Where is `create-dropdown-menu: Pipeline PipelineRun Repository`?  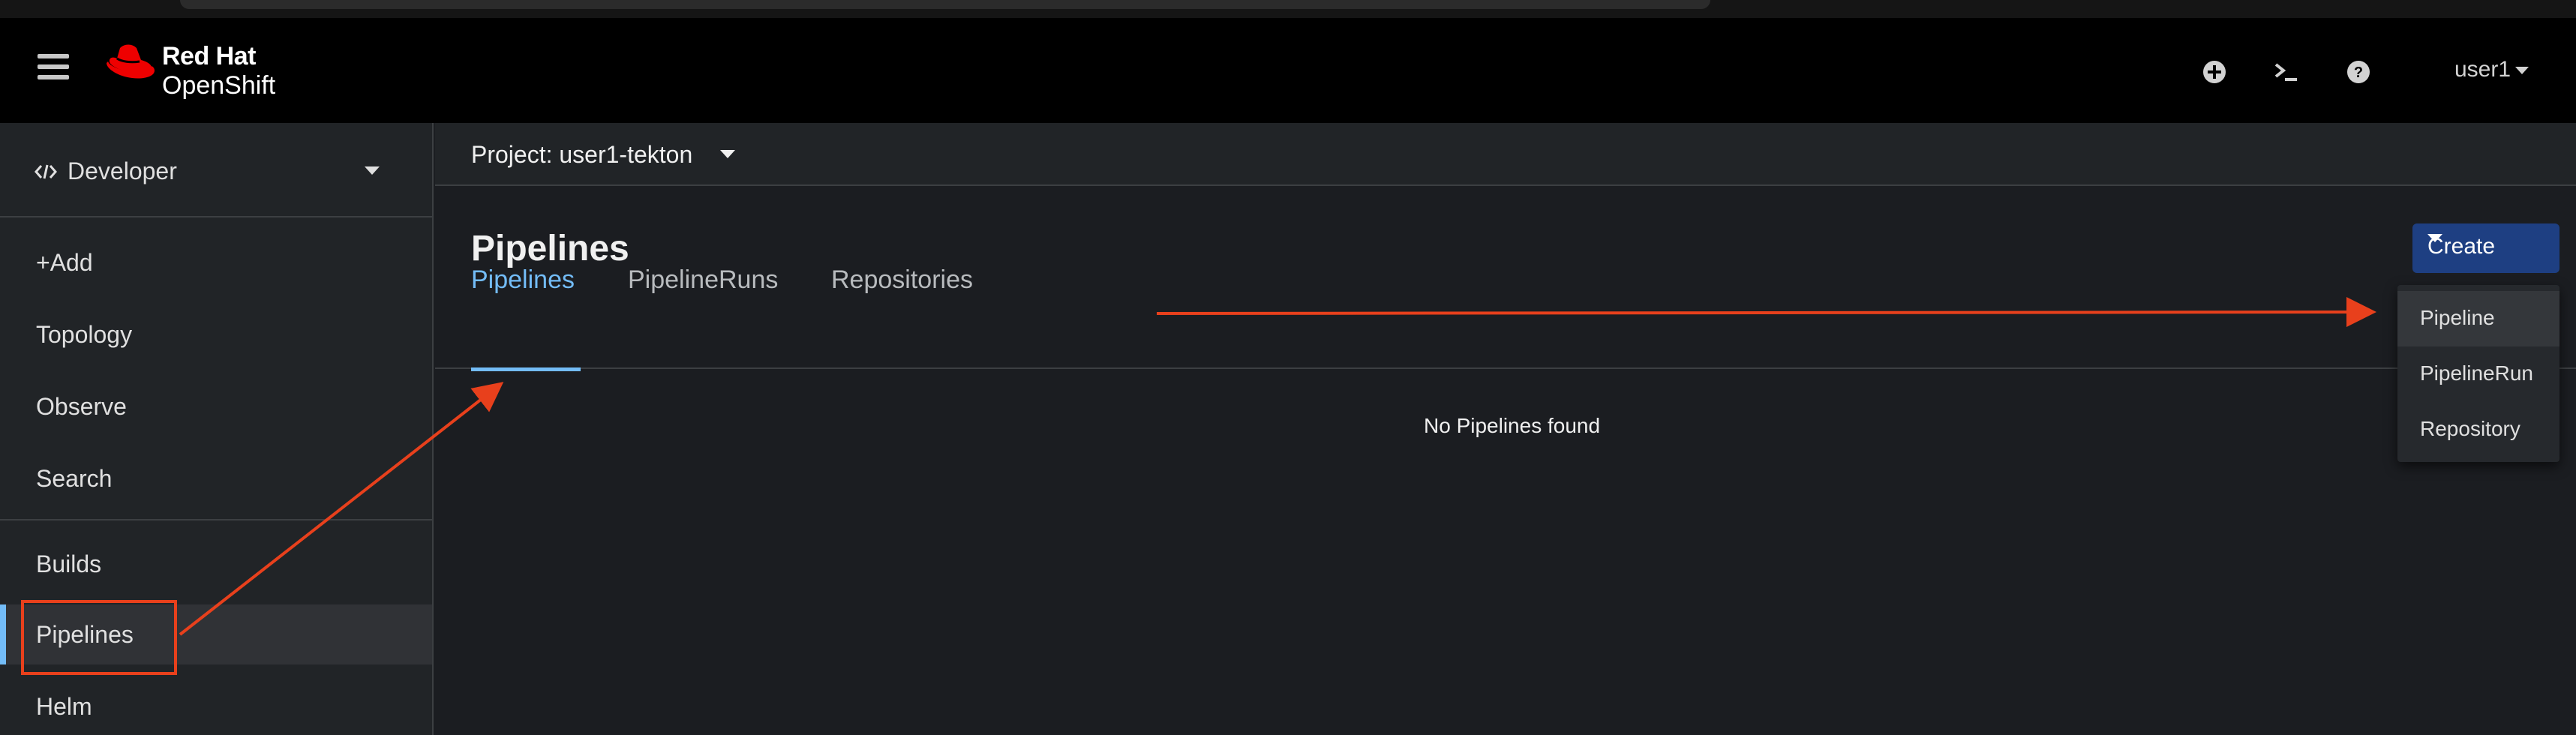 create-dropdown-menu: Pipeline PipelineRun Repository is located at coordinates (2478, 373).